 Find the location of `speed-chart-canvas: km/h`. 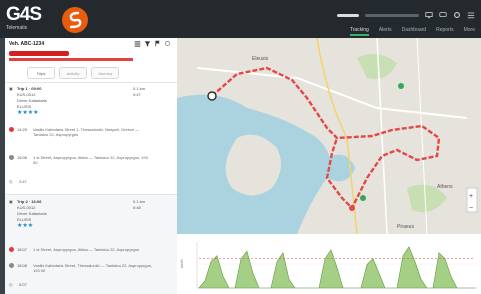

speed-chart-canvas: km/h is located at coordinates (328, 265).